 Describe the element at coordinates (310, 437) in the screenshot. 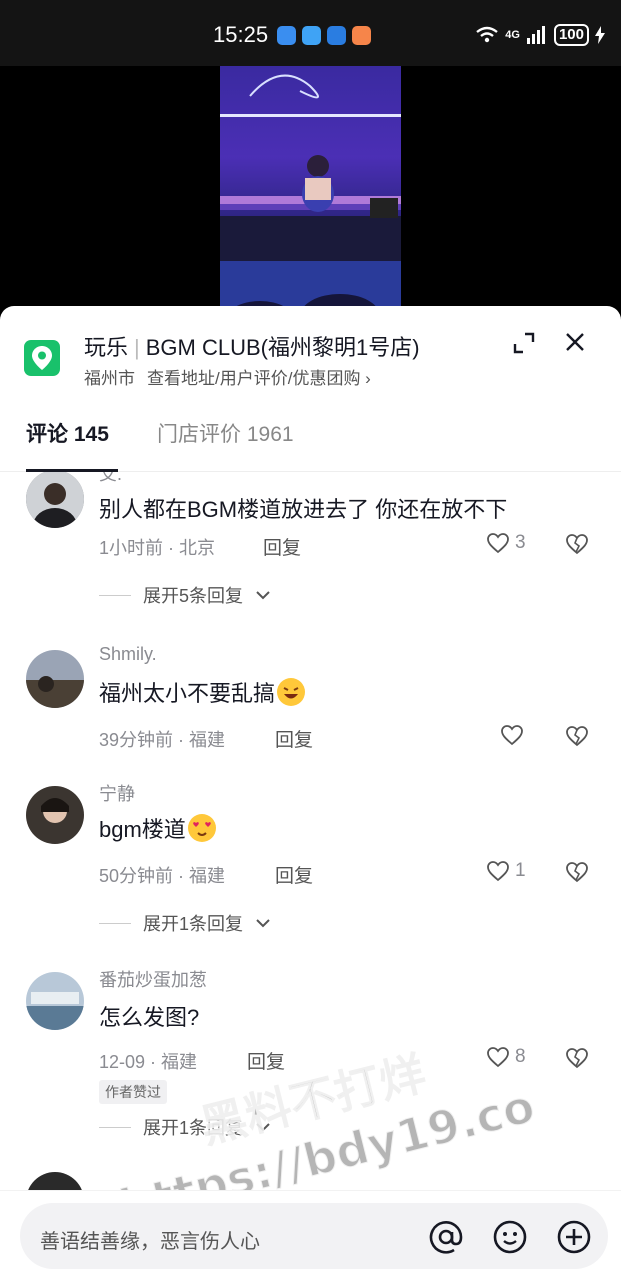

I see `tab-bar: 评论 145 门店评价 1961` at that location.